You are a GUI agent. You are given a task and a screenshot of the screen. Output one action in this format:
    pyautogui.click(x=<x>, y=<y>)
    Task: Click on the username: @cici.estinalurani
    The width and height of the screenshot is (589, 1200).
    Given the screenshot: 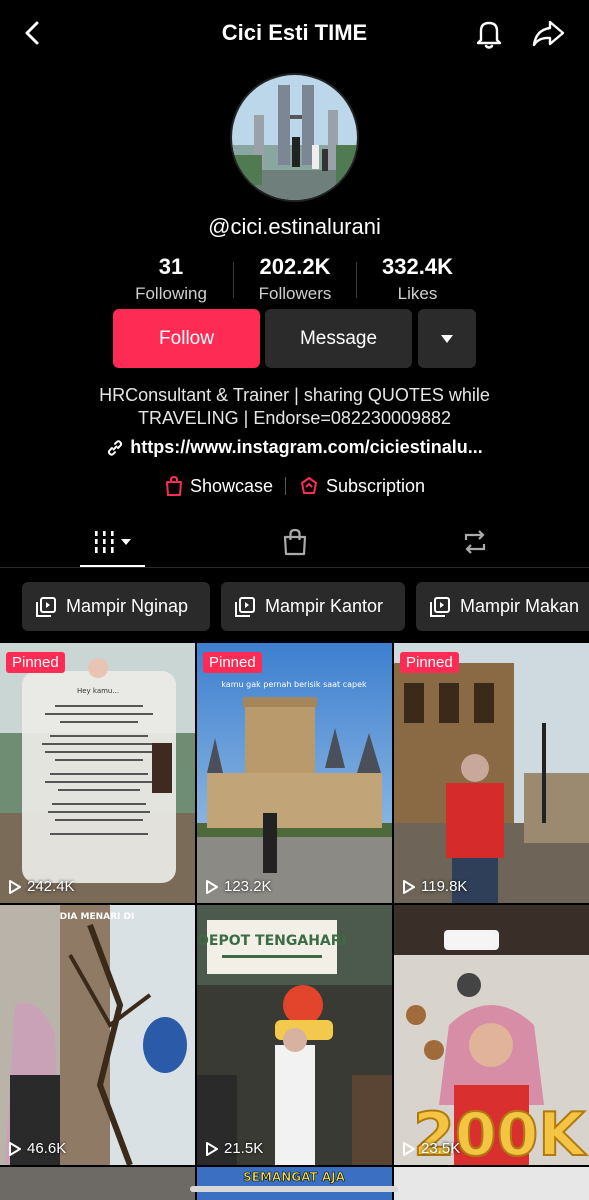 What is the action you would take?
    pyautogui.click(x=294, y=226)
    